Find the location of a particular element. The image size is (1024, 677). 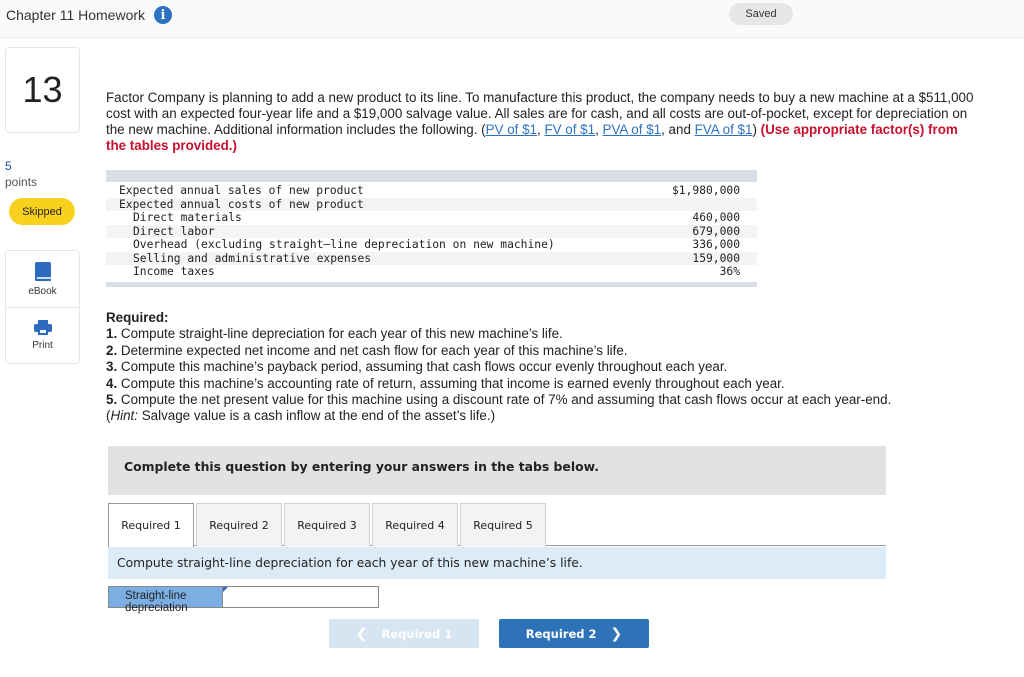

data-table-row: Direct labor 679,000 is located at coordinates (431, 231).